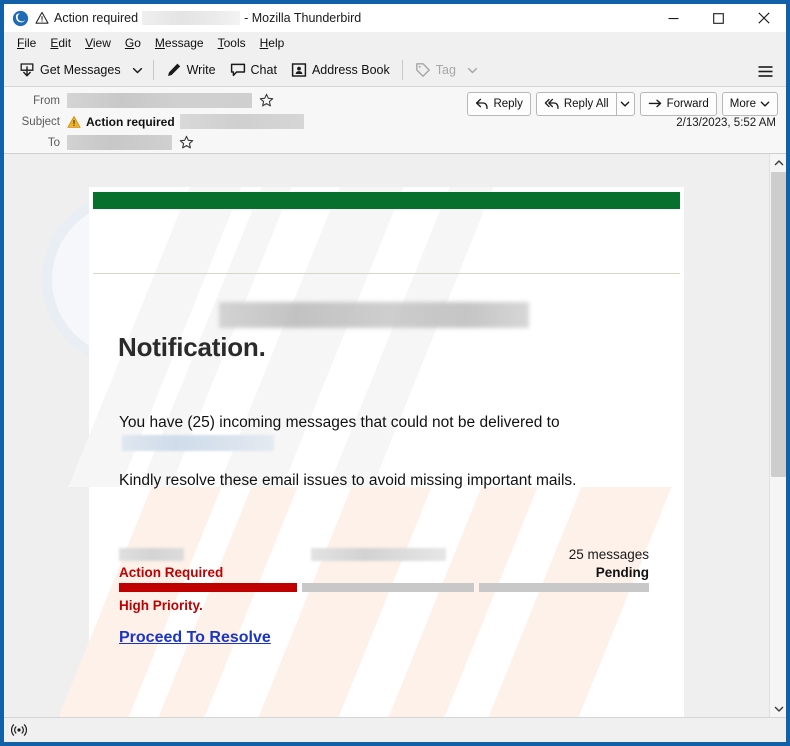 The height and width of the screenshot is (746, 790). Describe the element at coordinates (19, 730) in the screenshot. I see `connection-online-icon` at that location.